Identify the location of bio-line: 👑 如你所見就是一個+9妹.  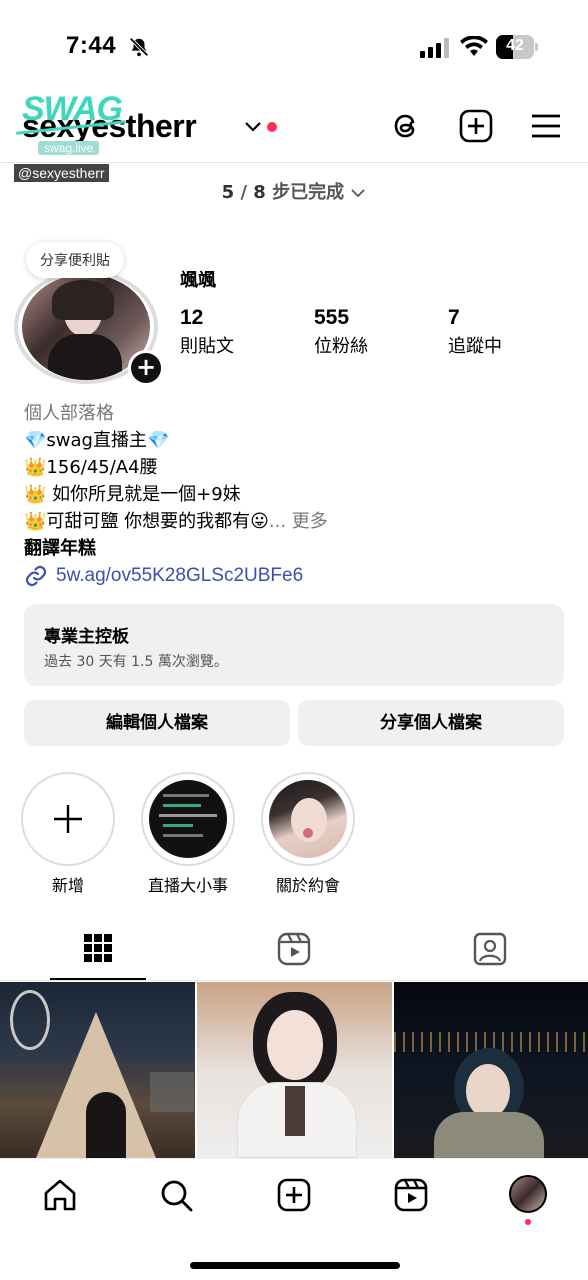
(132, 494).